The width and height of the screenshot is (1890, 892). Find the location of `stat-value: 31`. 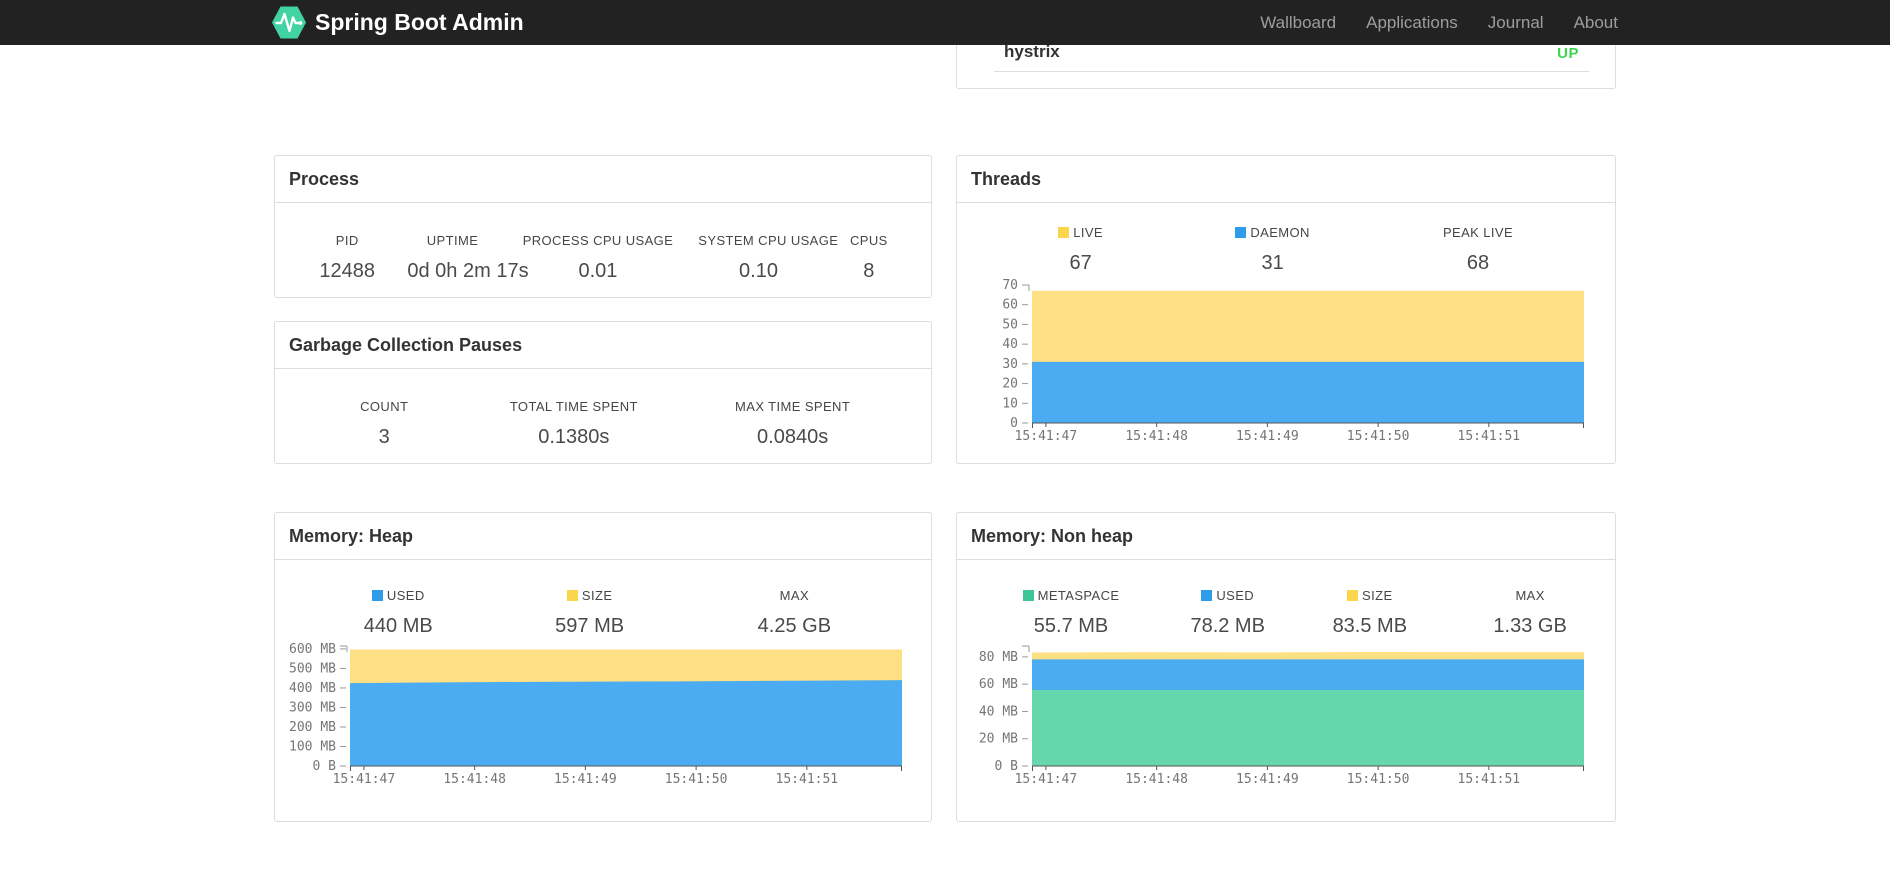

stat-value: 31 is located at coordinates (1272, 263).